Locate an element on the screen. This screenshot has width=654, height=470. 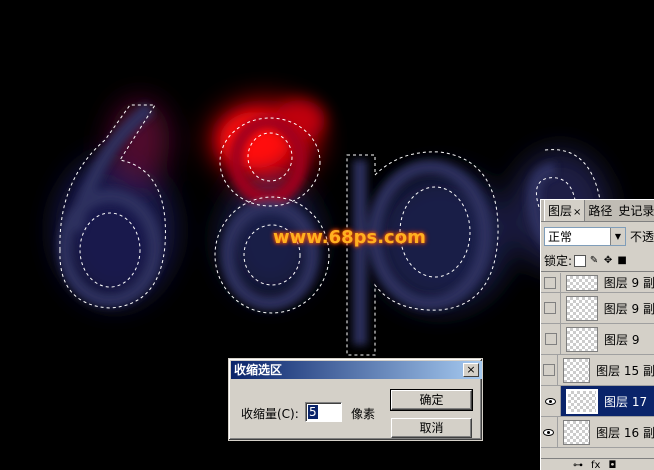
opacity-label: 不透 is located at coordinates (641, 236).